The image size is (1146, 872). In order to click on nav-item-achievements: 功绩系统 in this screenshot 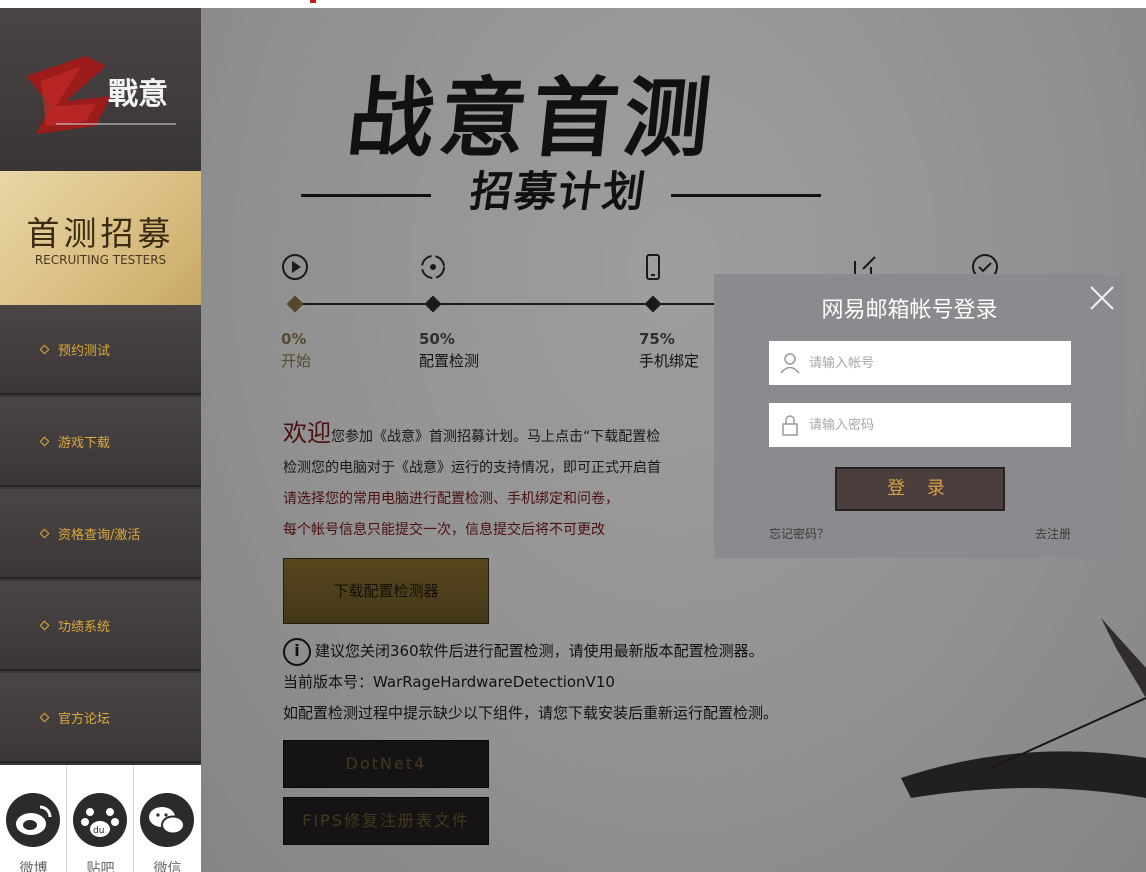, I will do `click(100, 626)`.